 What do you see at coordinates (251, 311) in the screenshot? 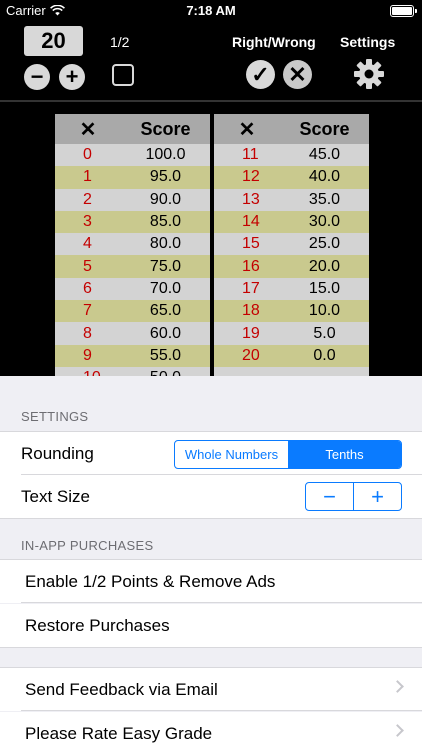
I see `wrong-count: 18` at bounding box center [251, 311].